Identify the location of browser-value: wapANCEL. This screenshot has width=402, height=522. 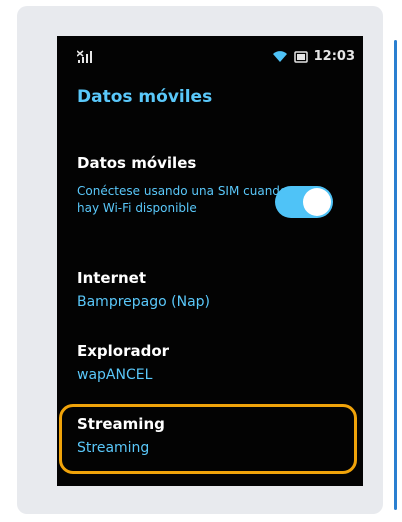
(115, 375).